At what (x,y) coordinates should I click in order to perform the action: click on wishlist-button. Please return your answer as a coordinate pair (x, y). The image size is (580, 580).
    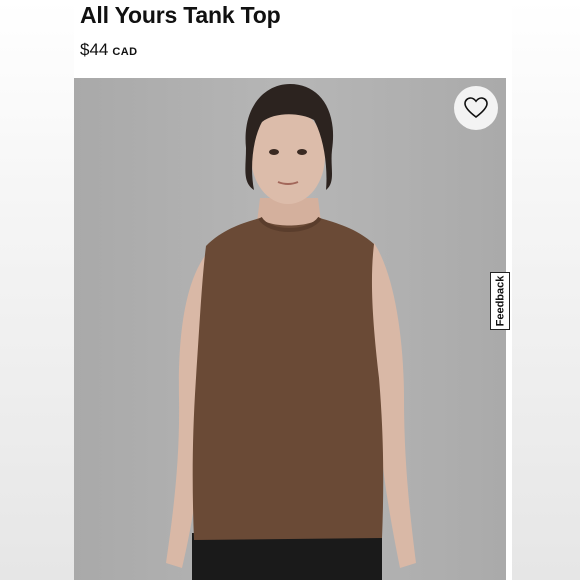
    Looking at the image, I should click on (476, 108).